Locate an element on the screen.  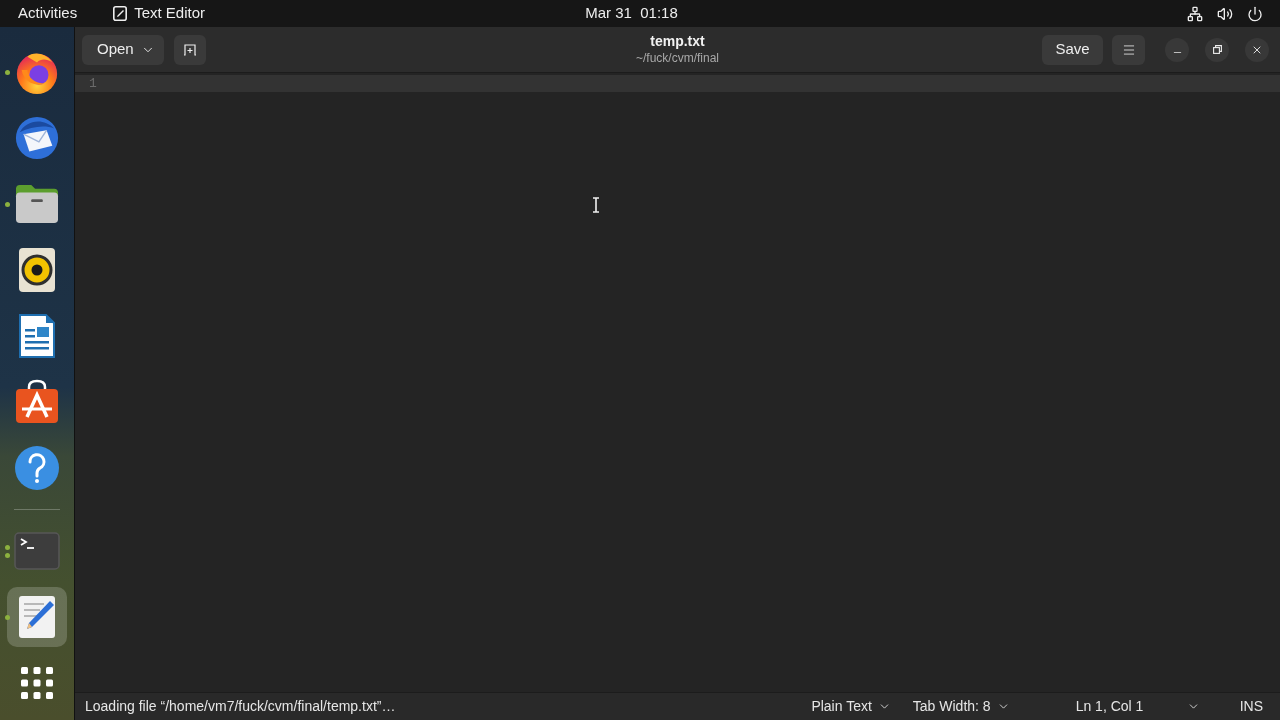
document-icon is located at coordinates (37, 336).